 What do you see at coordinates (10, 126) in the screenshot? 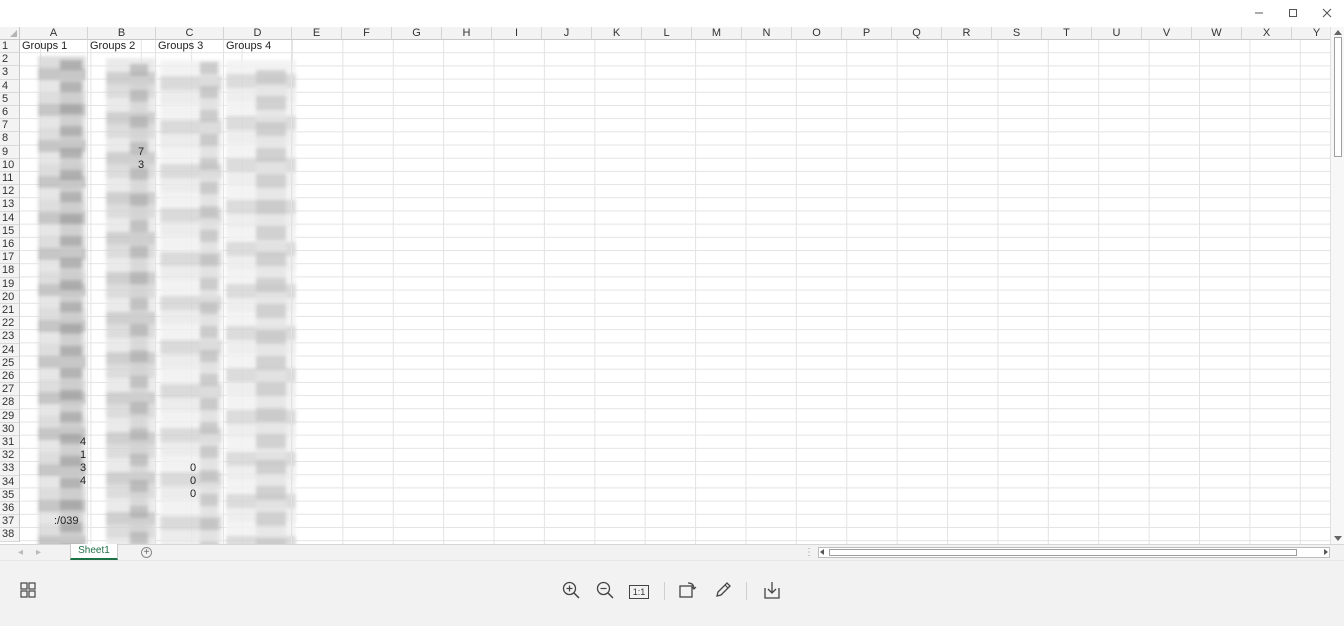
I see `row-header-7: 7` at bounding box center [10, 126].